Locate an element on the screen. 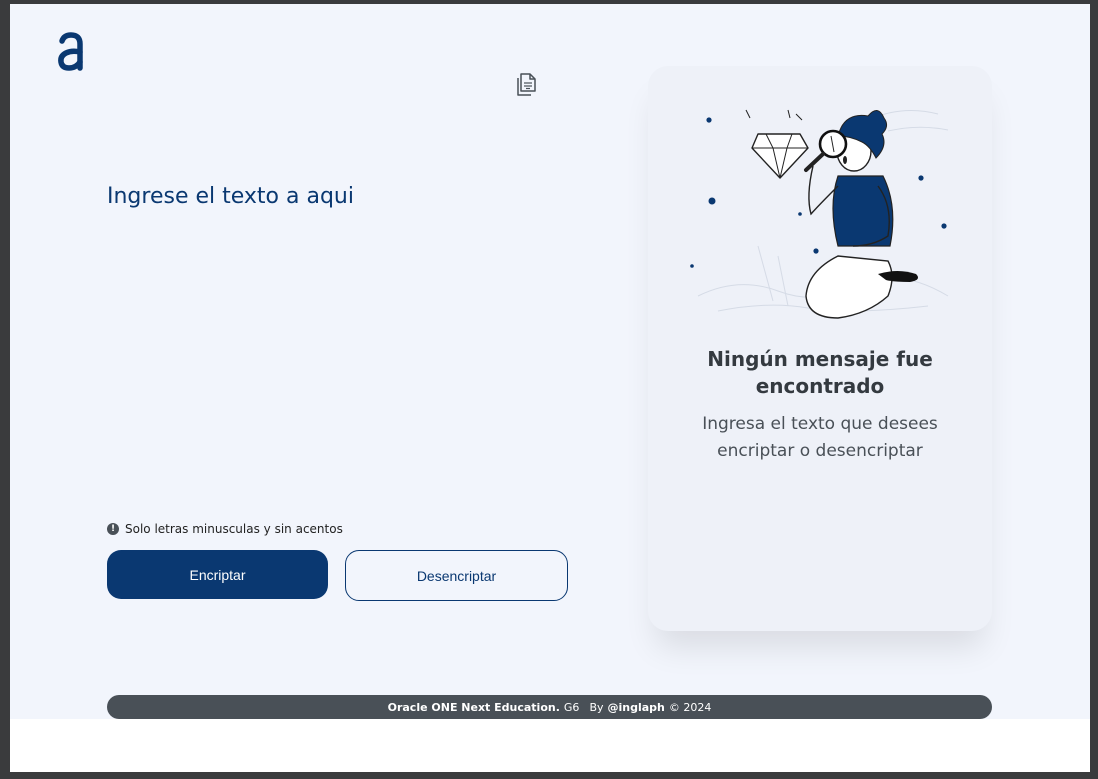  input-hint: ! Solo letras minusculas y sin acentos is located at coordinates (225, 529).